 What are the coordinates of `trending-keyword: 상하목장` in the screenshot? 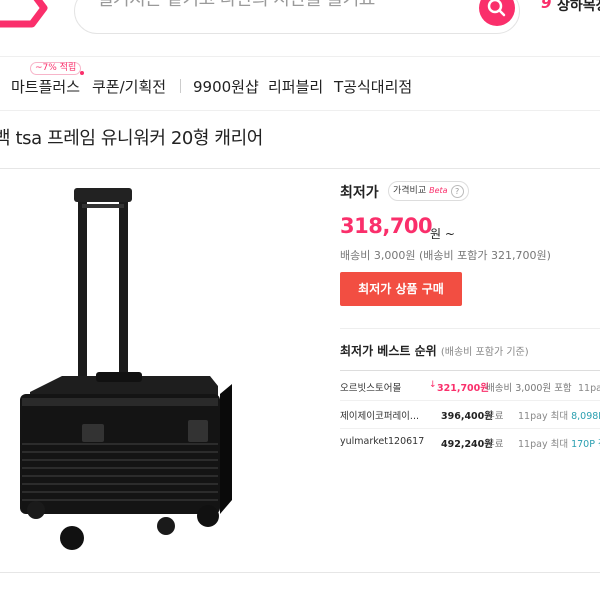 It's located at (578, 7).